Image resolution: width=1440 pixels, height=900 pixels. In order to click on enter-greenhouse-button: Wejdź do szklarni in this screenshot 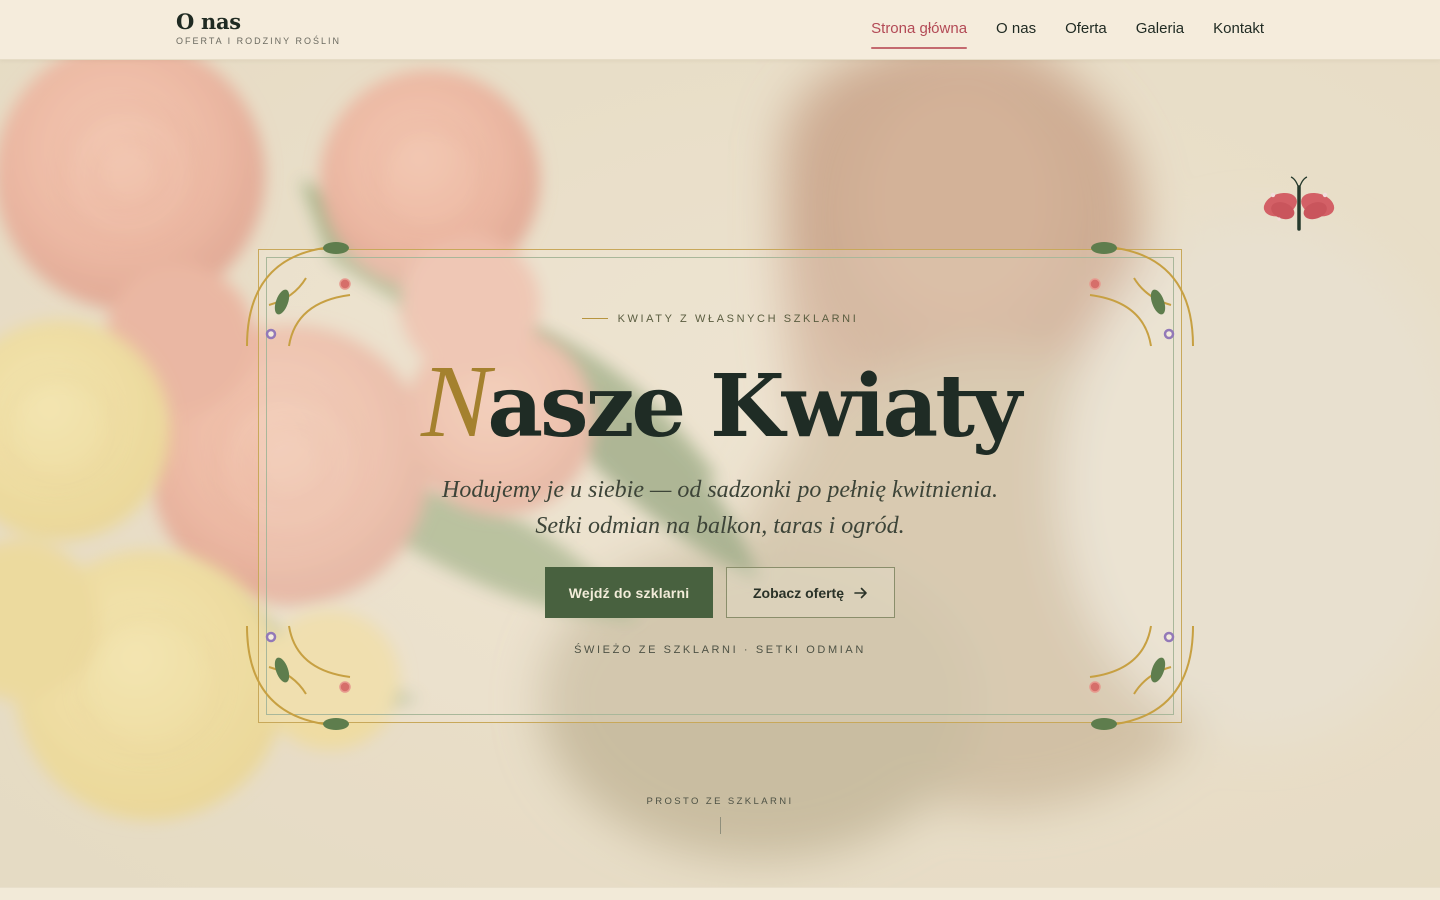, I will do `click(629, 592)`.